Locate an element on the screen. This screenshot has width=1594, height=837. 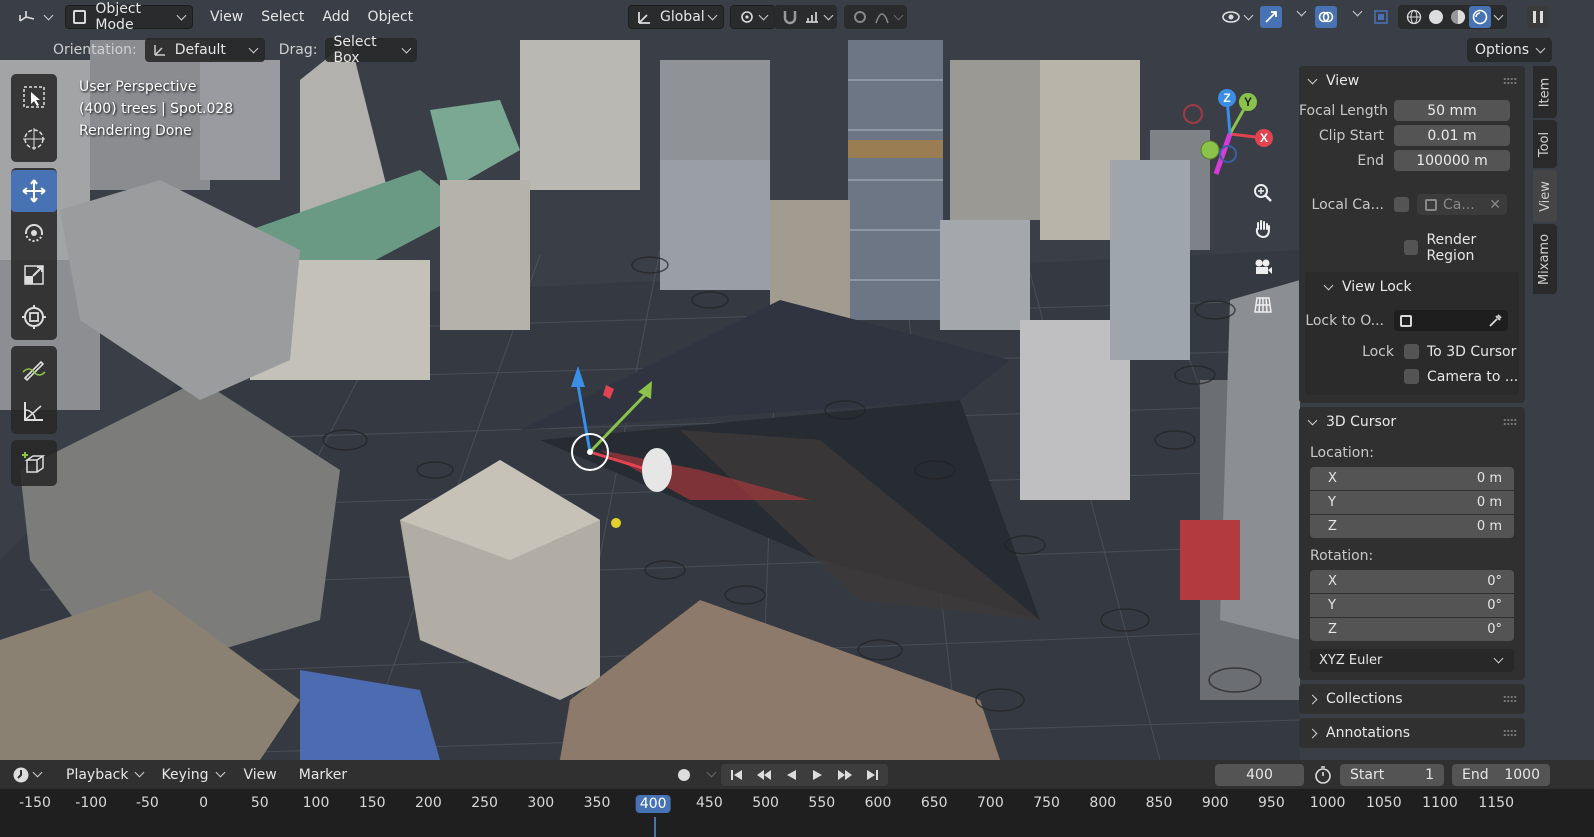
menu-object: Object is located at coordinates (391, 17).